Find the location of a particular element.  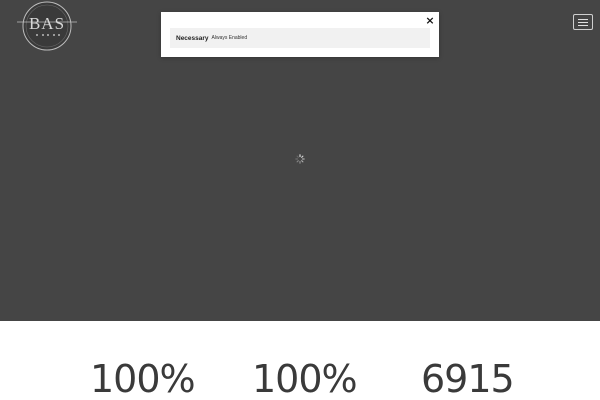

consent-category-necessary: Necessary Always Enabled is located at coordinates (300, 38).